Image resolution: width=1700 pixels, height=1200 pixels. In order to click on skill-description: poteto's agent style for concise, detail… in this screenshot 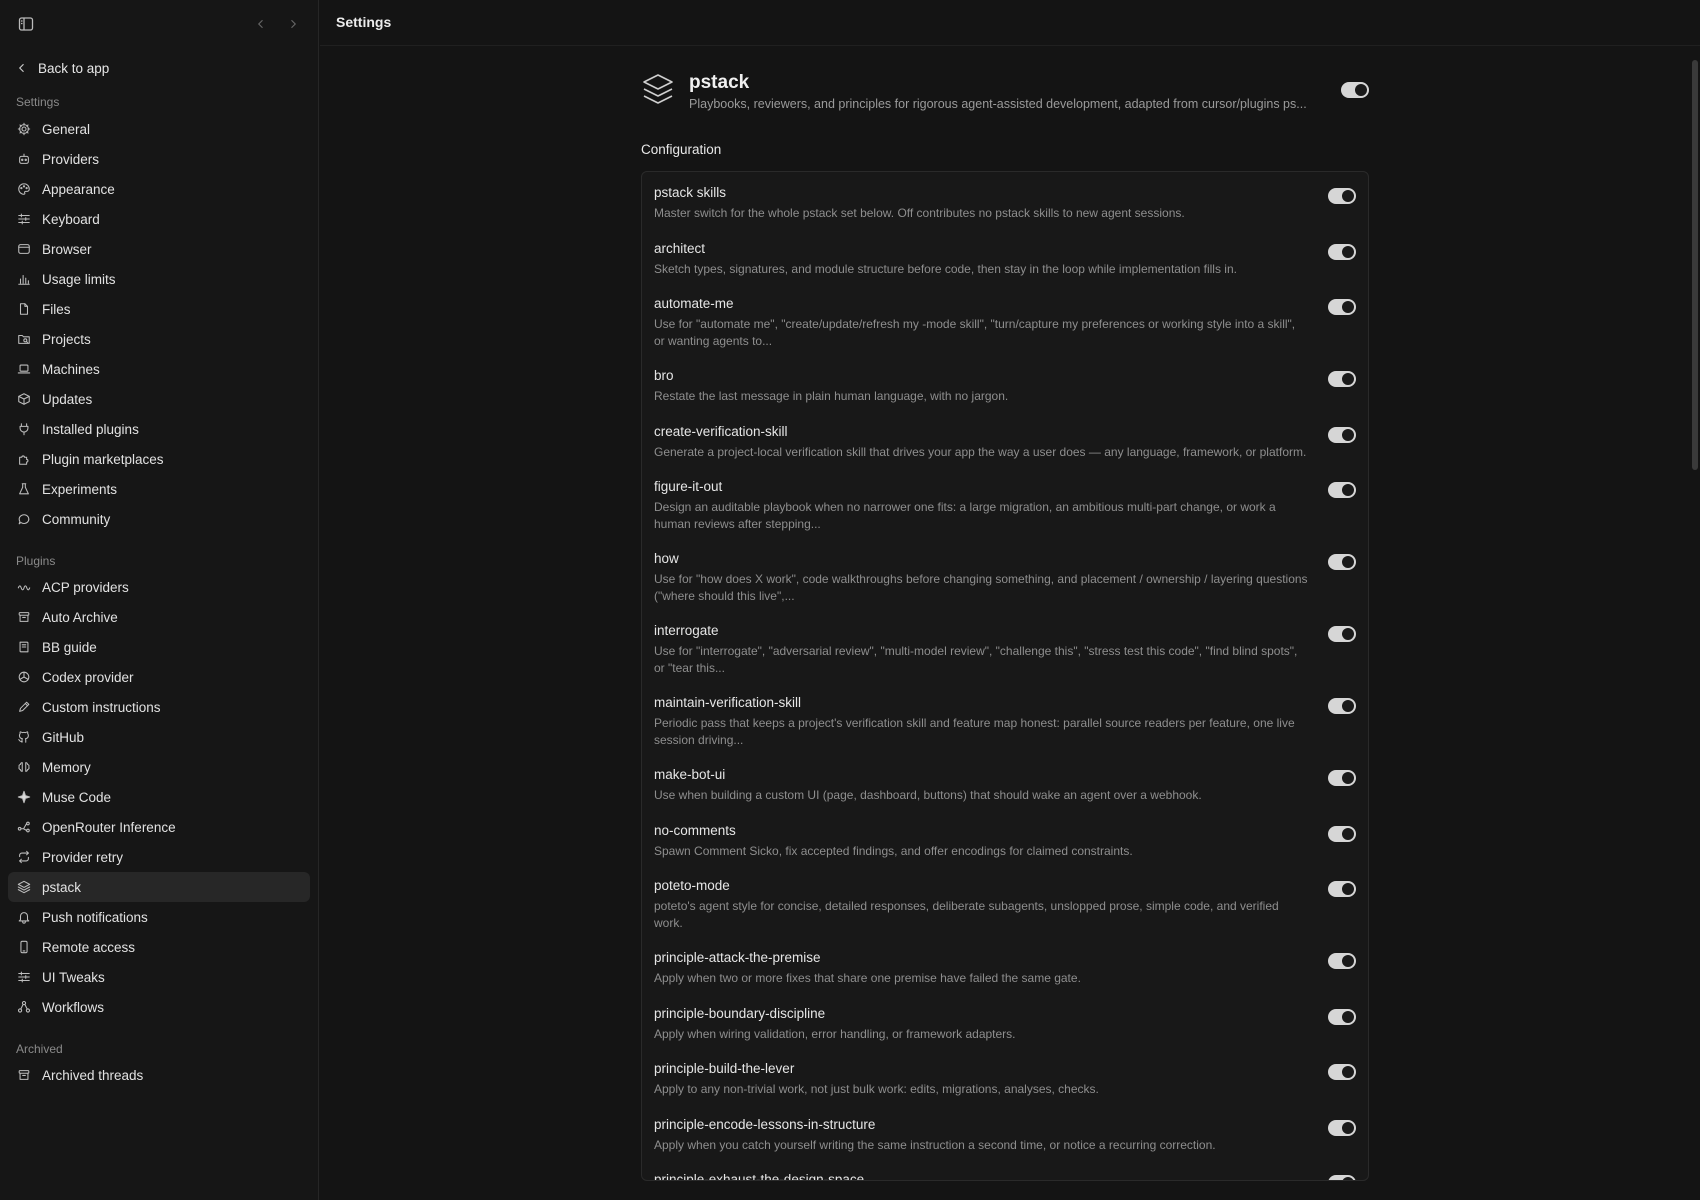, I will do `click(966, 914)`.